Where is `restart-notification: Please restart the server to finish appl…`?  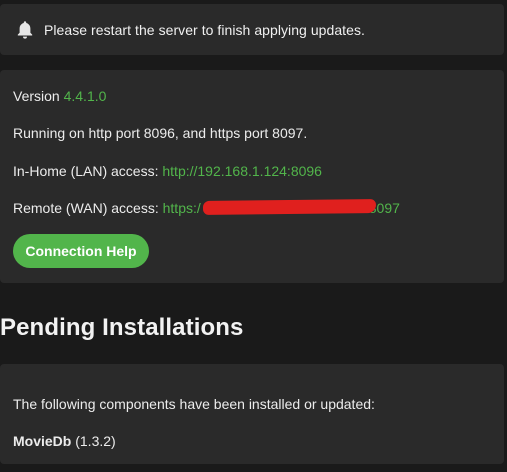
restart-notification: Please restart the server to finish appl… is located at coordinates (252, 29).